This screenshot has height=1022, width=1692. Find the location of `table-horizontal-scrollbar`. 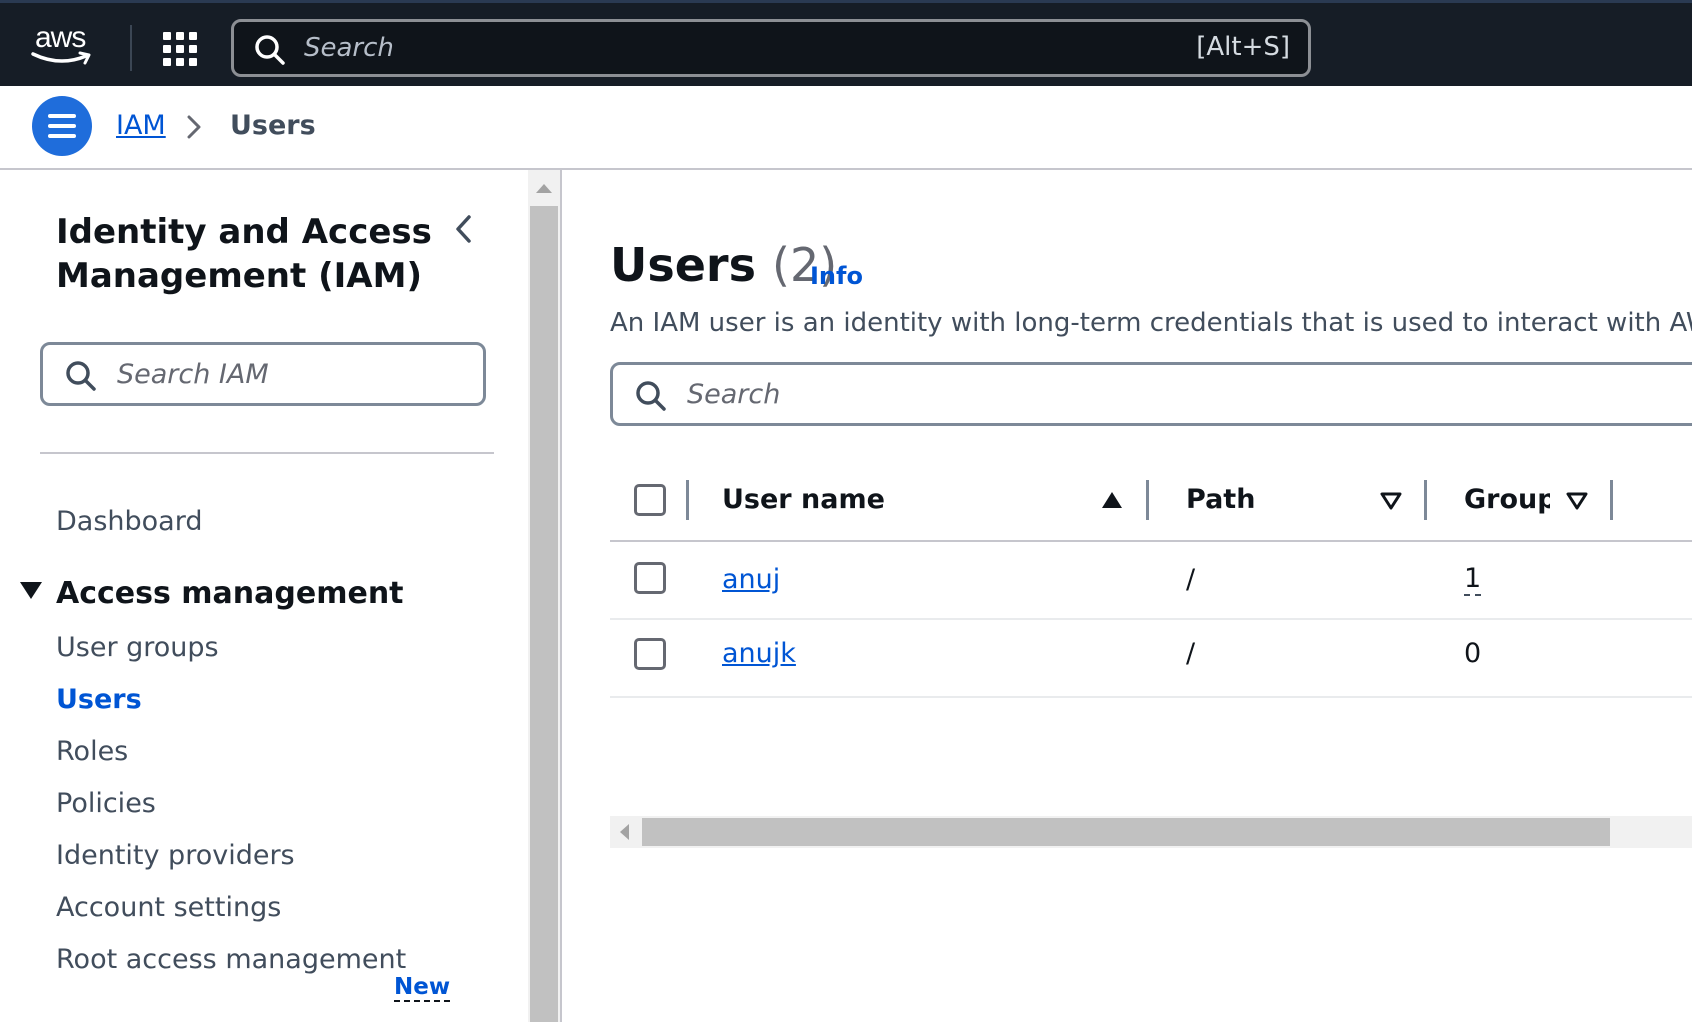

table-horizontal-scrollbar is located at coordinates (1151, 832).